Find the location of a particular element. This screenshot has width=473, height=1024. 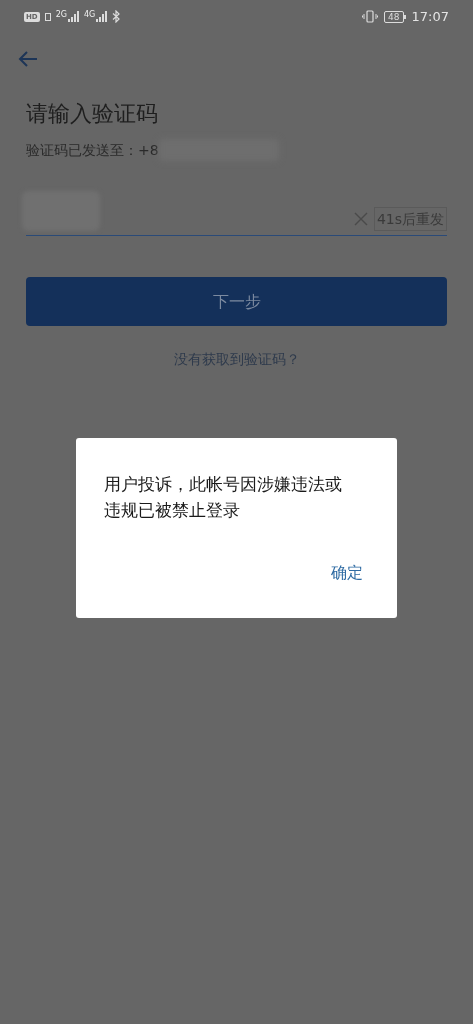

page-title: 请输入验证码 is located at coordinates (92, 114).